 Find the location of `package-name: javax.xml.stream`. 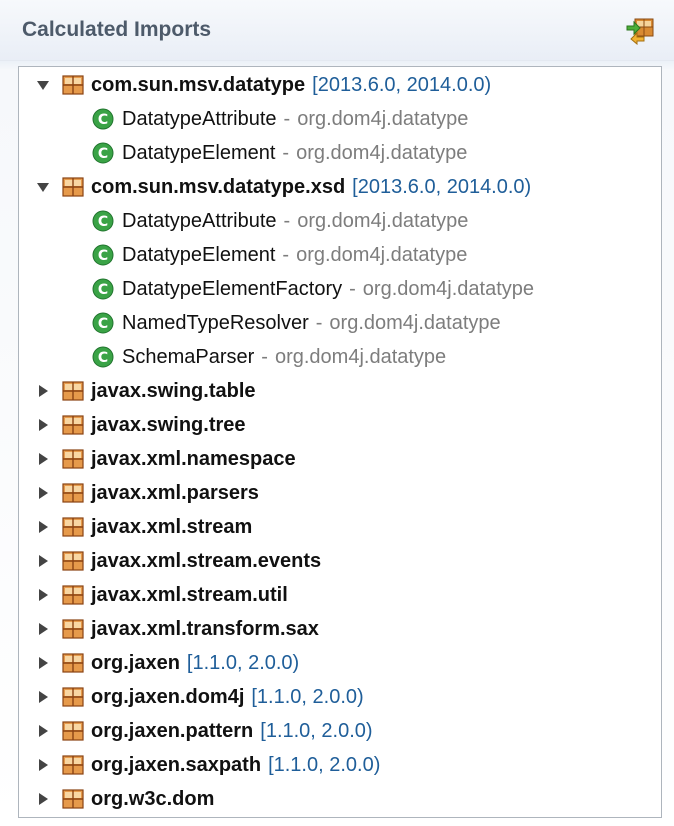

package-name: javax.xml.stream is located at coordinates (172, 526).